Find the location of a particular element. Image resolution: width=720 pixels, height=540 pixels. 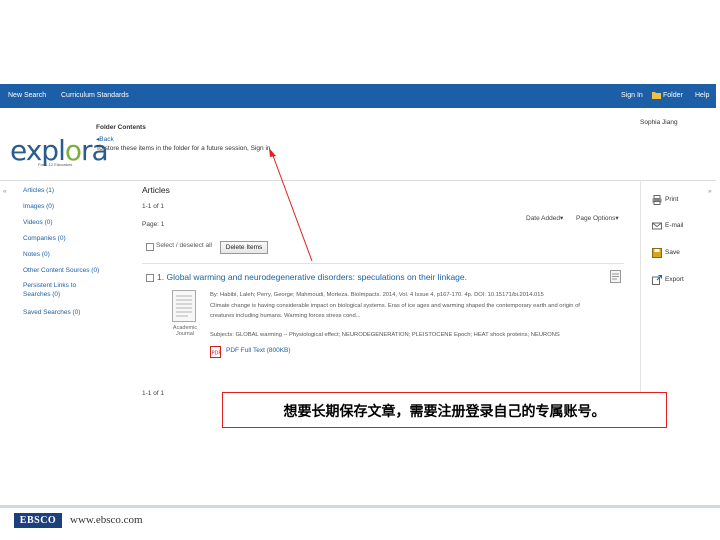

result-count-top: 1-1 of 1 is located at coordinates (153, 206).